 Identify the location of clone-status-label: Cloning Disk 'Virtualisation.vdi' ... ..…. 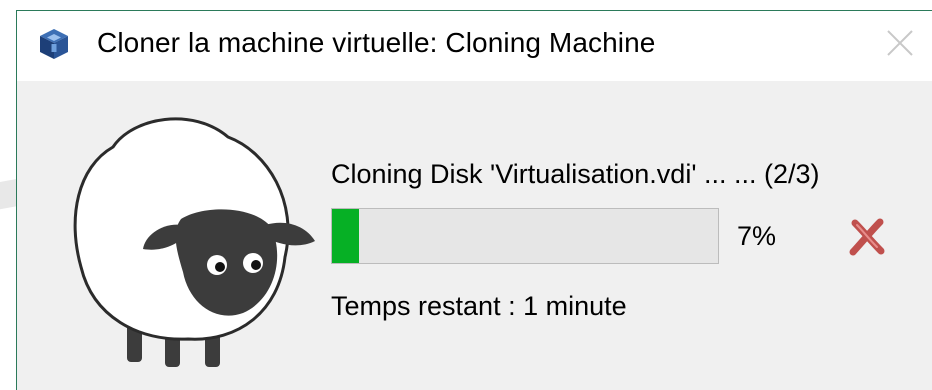
(575, 174).